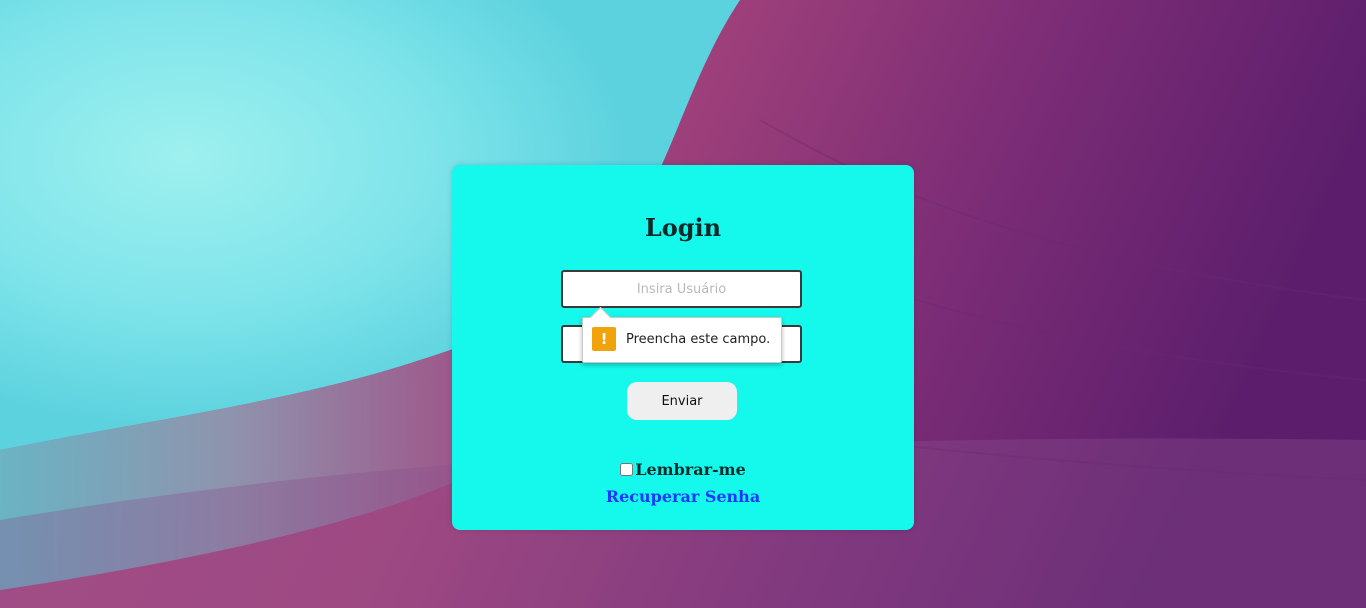 The width and height of the screenshot is (1366, 608). What do you see at coordinates (683, 227) in the screenshot?
I see `login-title: Login` at bounding box center [683, 227].